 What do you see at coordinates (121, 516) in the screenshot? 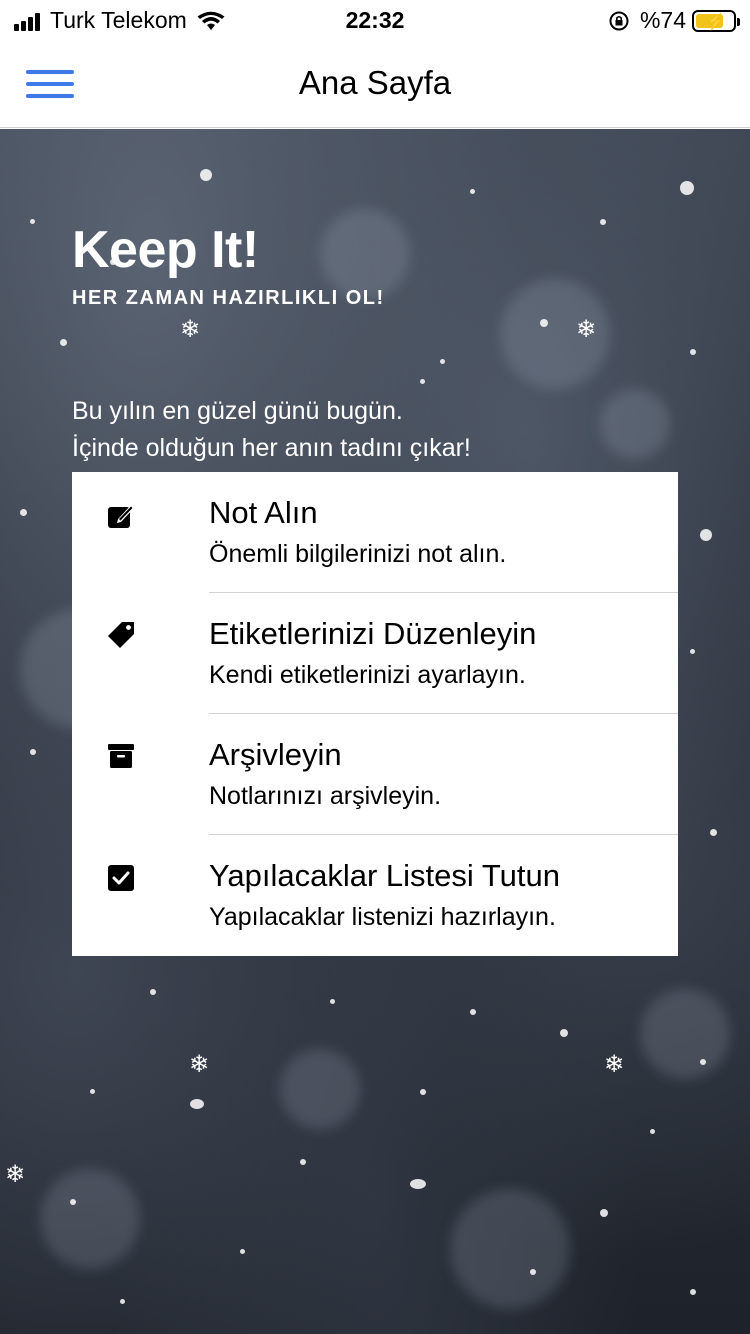
I see `edit-note-icon` at bounding box center [121, 516].